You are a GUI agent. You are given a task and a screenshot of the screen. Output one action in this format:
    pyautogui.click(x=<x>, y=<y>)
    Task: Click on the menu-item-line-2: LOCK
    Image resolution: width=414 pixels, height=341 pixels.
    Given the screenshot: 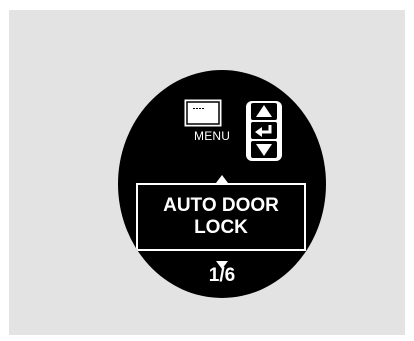 What is the action you would take?
    pyautogui.click(x=221, y=227)
    